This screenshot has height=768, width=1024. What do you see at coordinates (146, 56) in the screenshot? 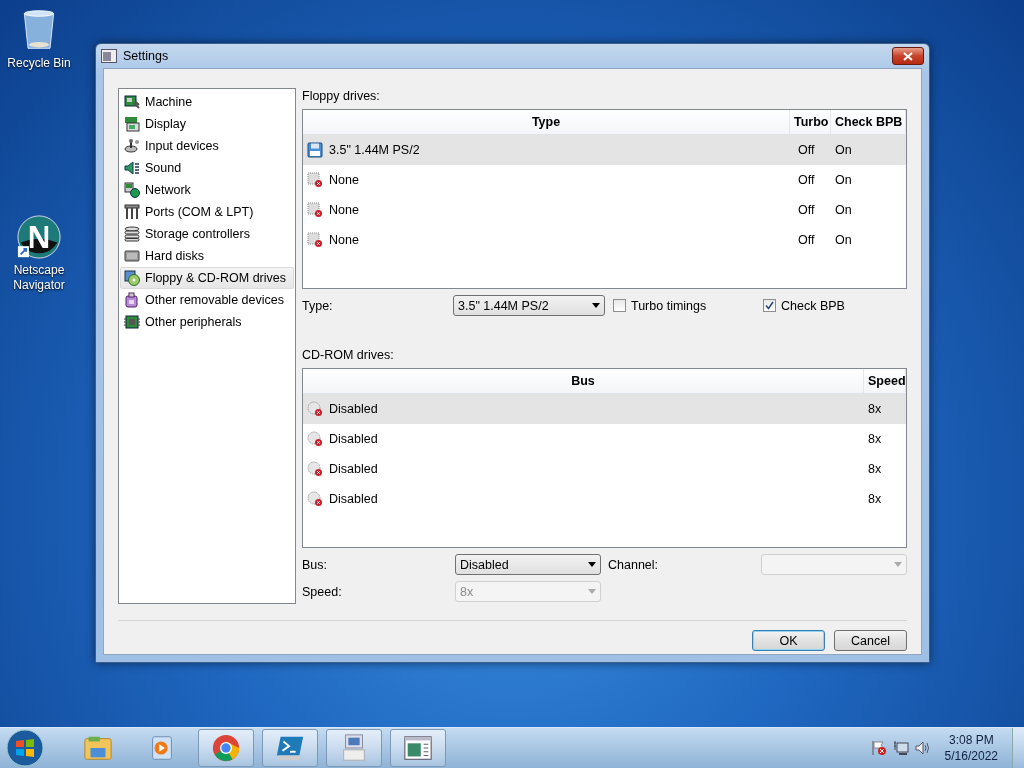
I see `window-title: Settings` at bounding box center [146, 56].